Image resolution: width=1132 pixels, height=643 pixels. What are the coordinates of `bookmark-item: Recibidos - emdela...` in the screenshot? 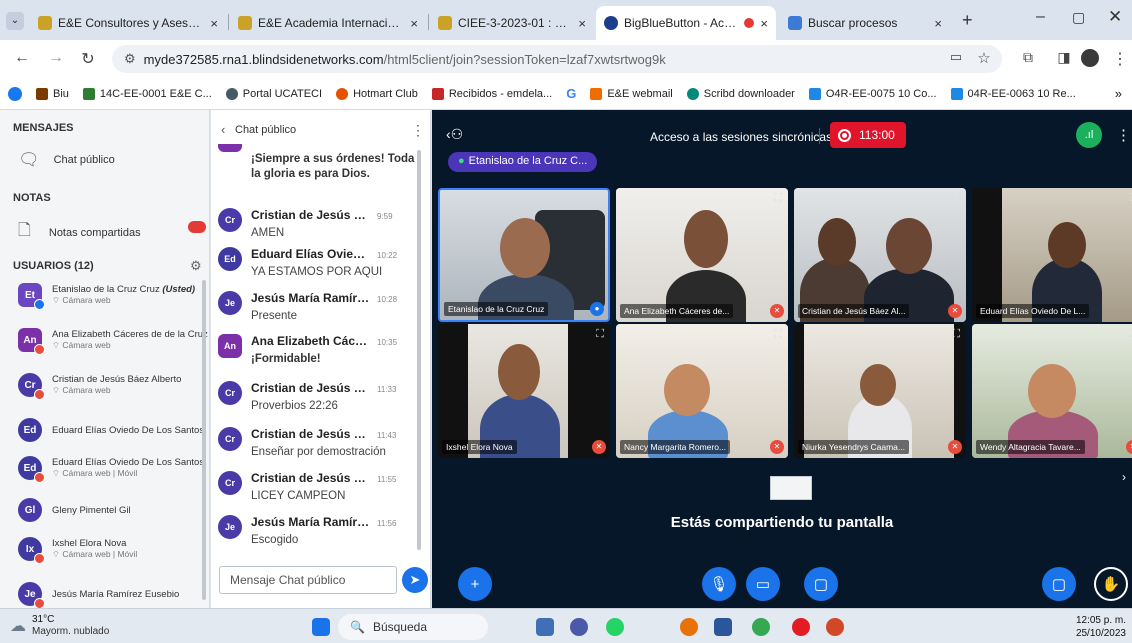 It's located at (492, 93).